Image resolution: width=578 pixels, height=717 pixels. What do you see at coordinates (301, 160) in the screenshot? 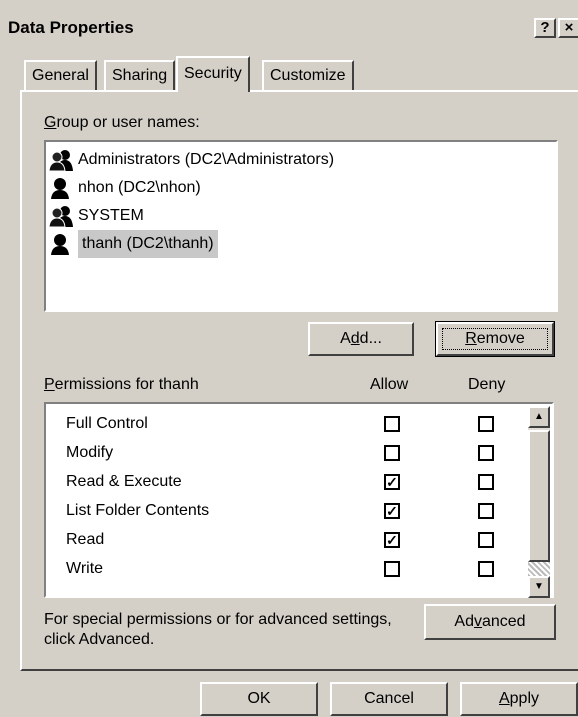
I see `list-item: Administrators (DC2\Administrators)` at bounding box center [301, 160].